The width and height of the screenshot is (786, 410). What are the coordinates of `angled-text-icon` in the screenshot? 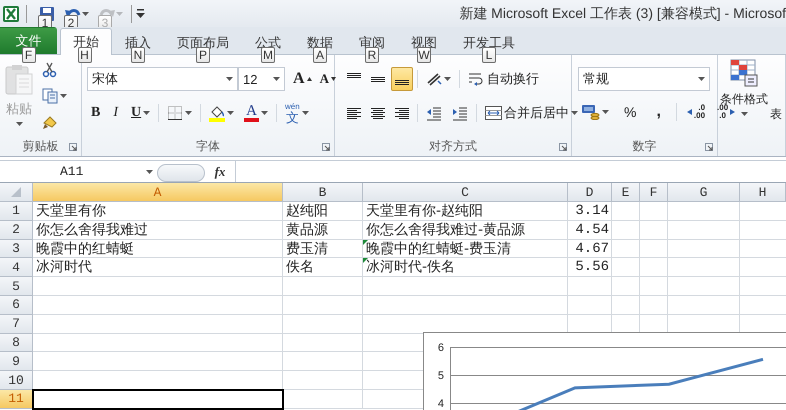 It's located at (434, 79).